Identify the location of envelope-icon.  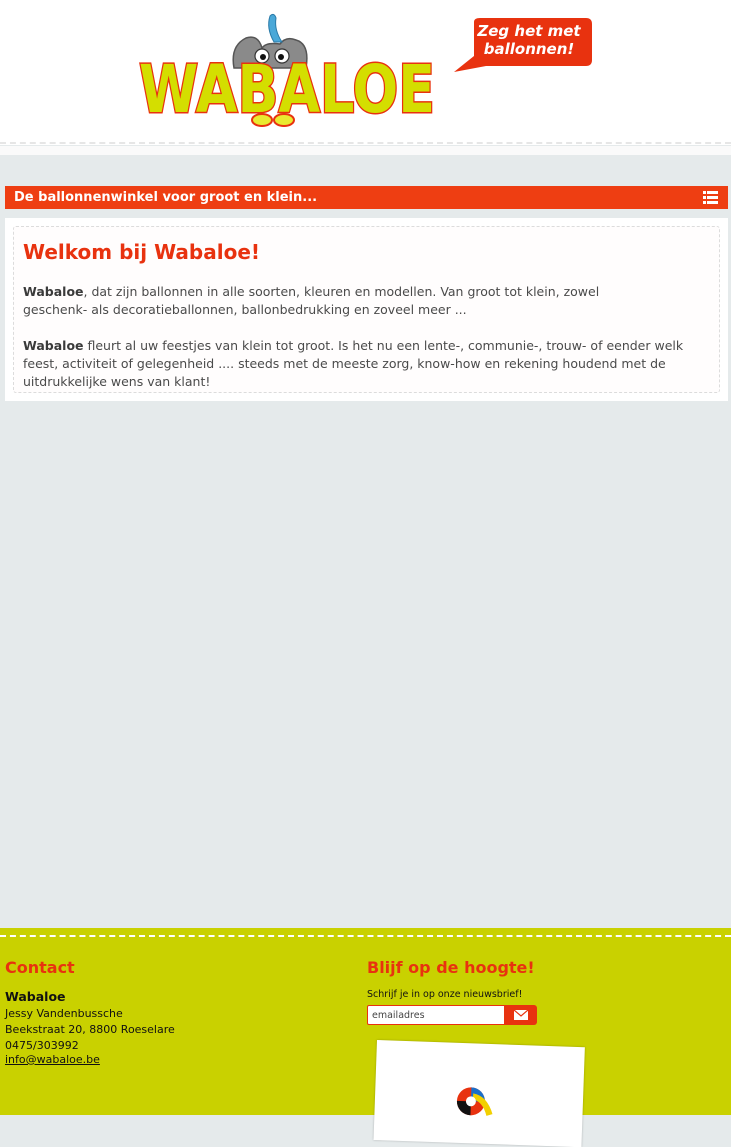
(521, 1015).